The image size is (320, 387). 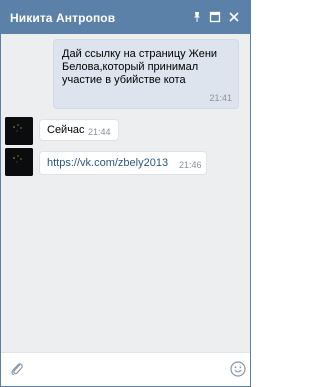 I want to click on pin-icon, so click(x=197, y=17).